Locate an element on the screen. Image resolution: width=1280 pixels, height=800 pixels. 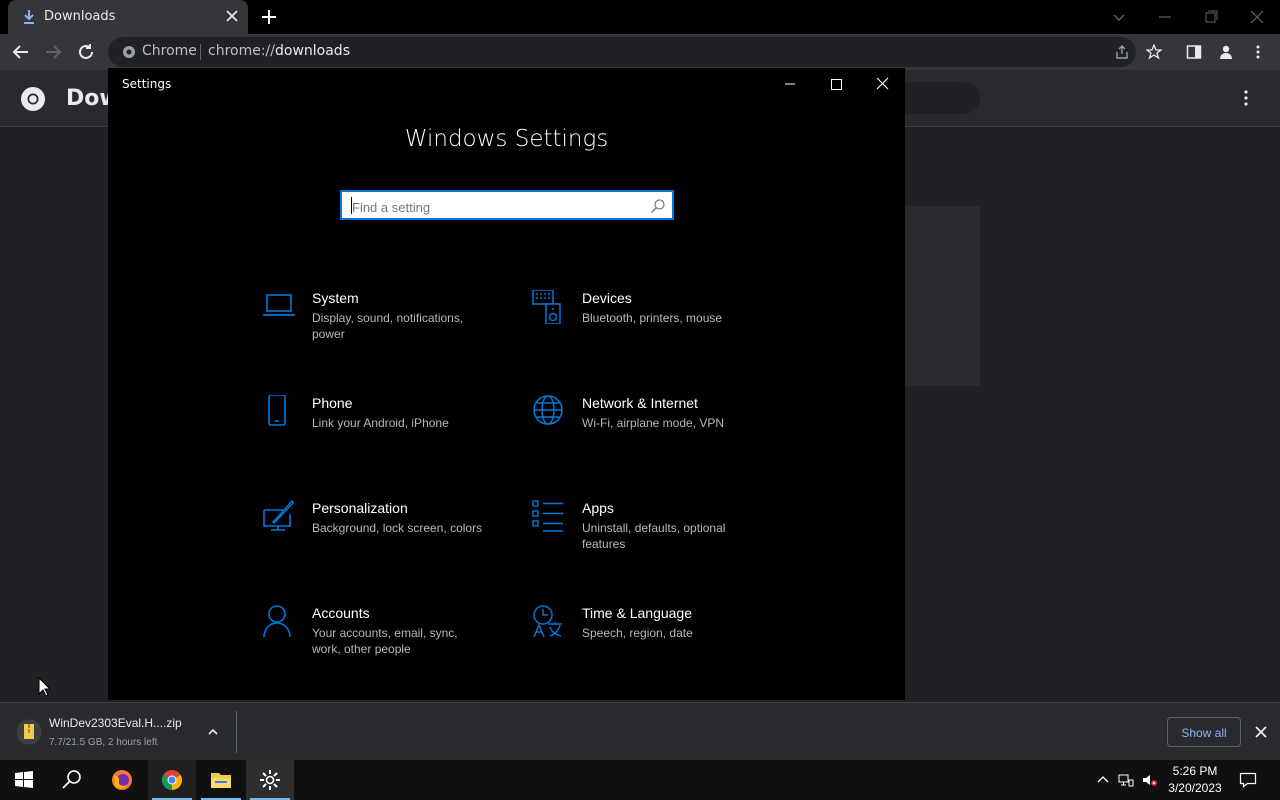
person-icon is located at coordinates (277, 621).